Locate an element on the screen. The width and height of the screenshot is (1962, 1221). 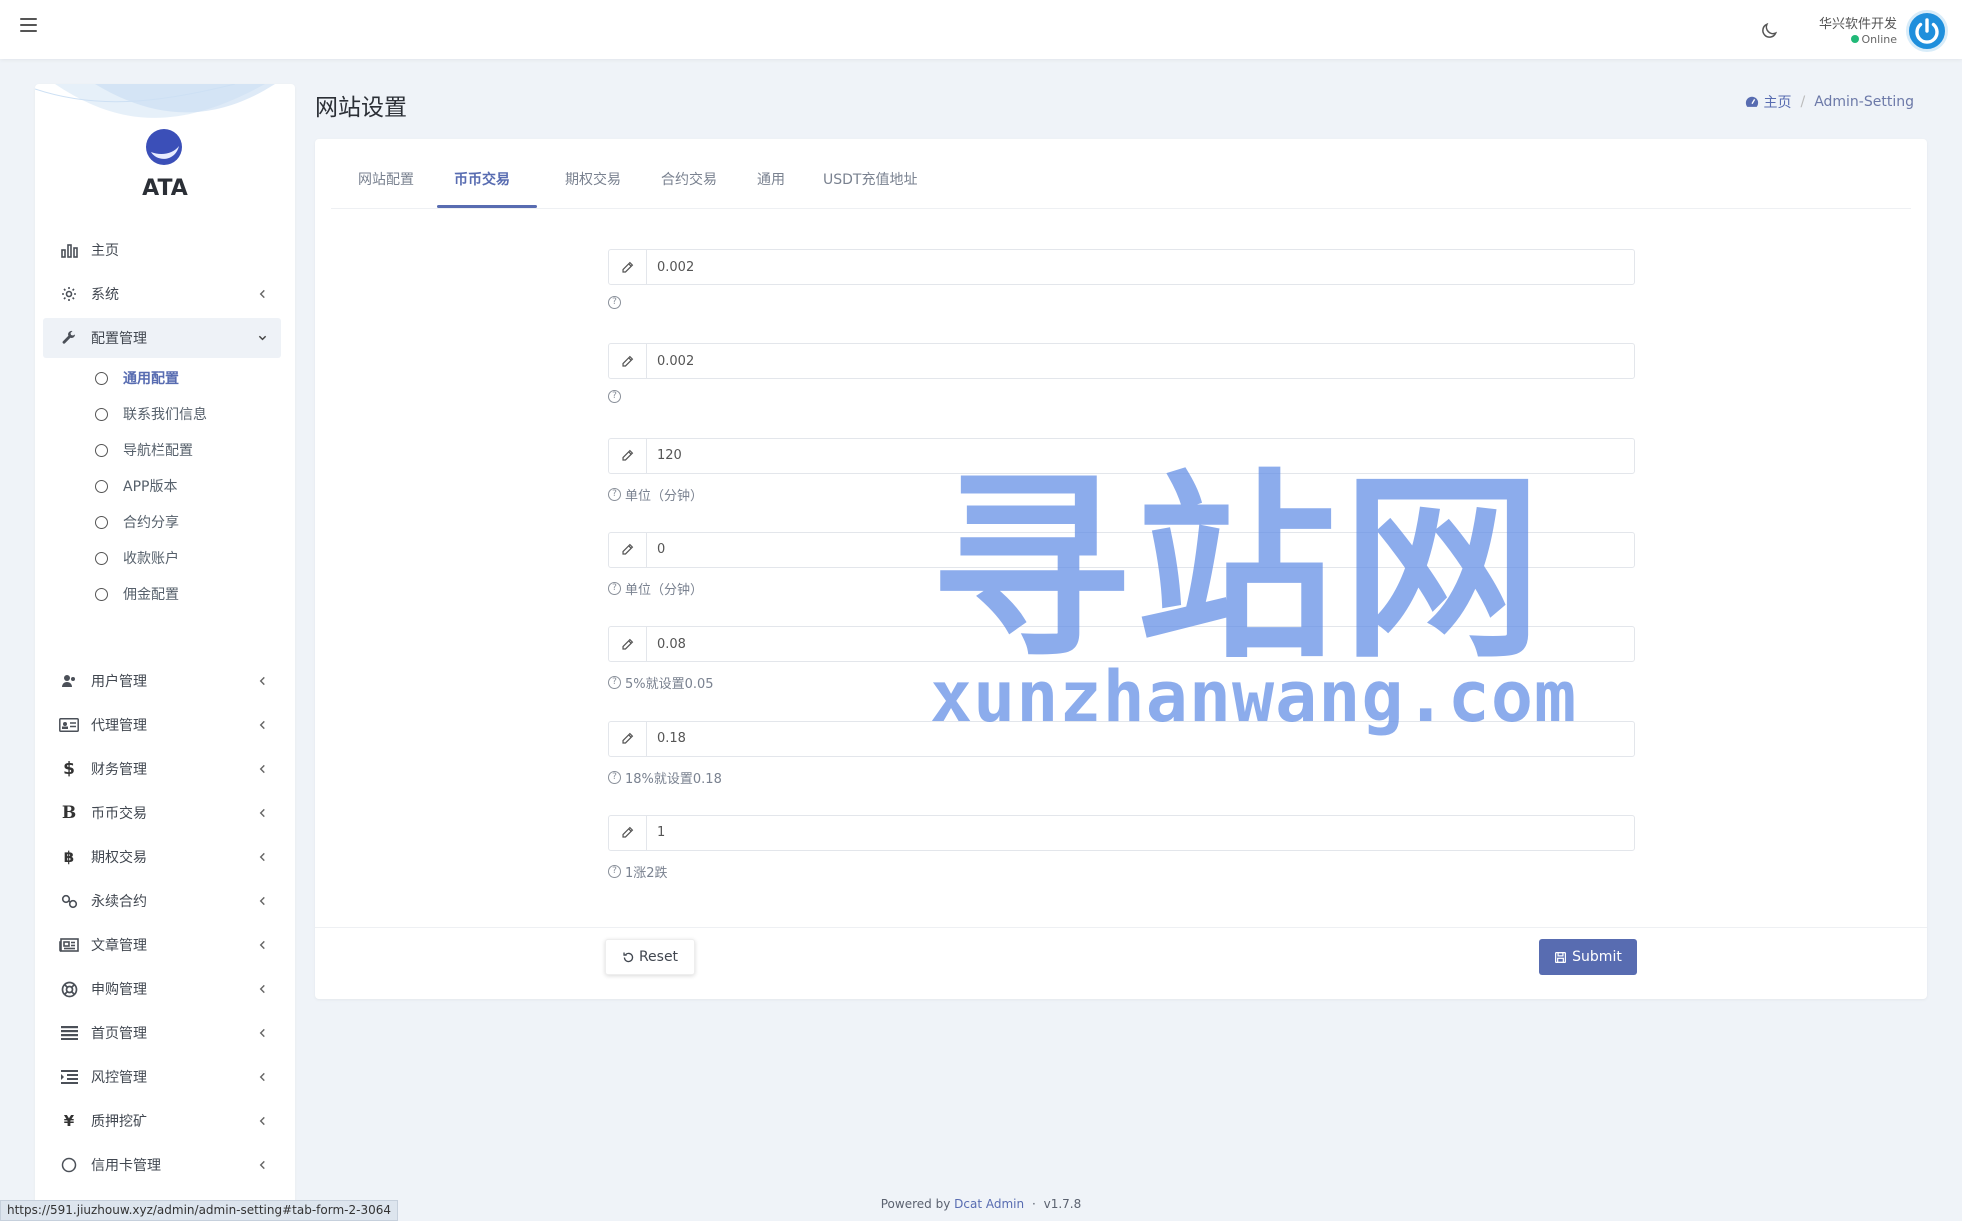
sidebar-item-14: 信用卡管理 is located at coordinates (162, 1165).